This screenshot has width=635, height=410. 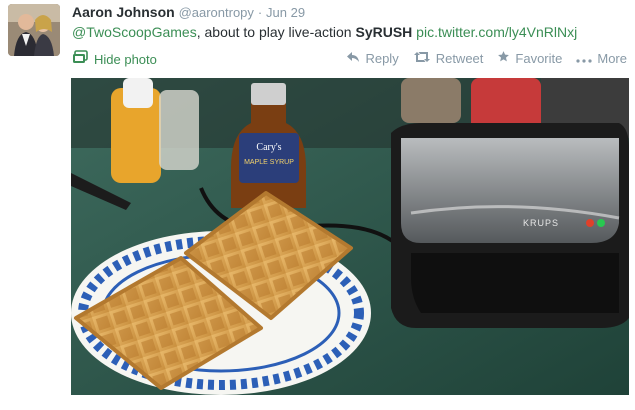 I want to click on reply-icon, so click(x=353, y=58).